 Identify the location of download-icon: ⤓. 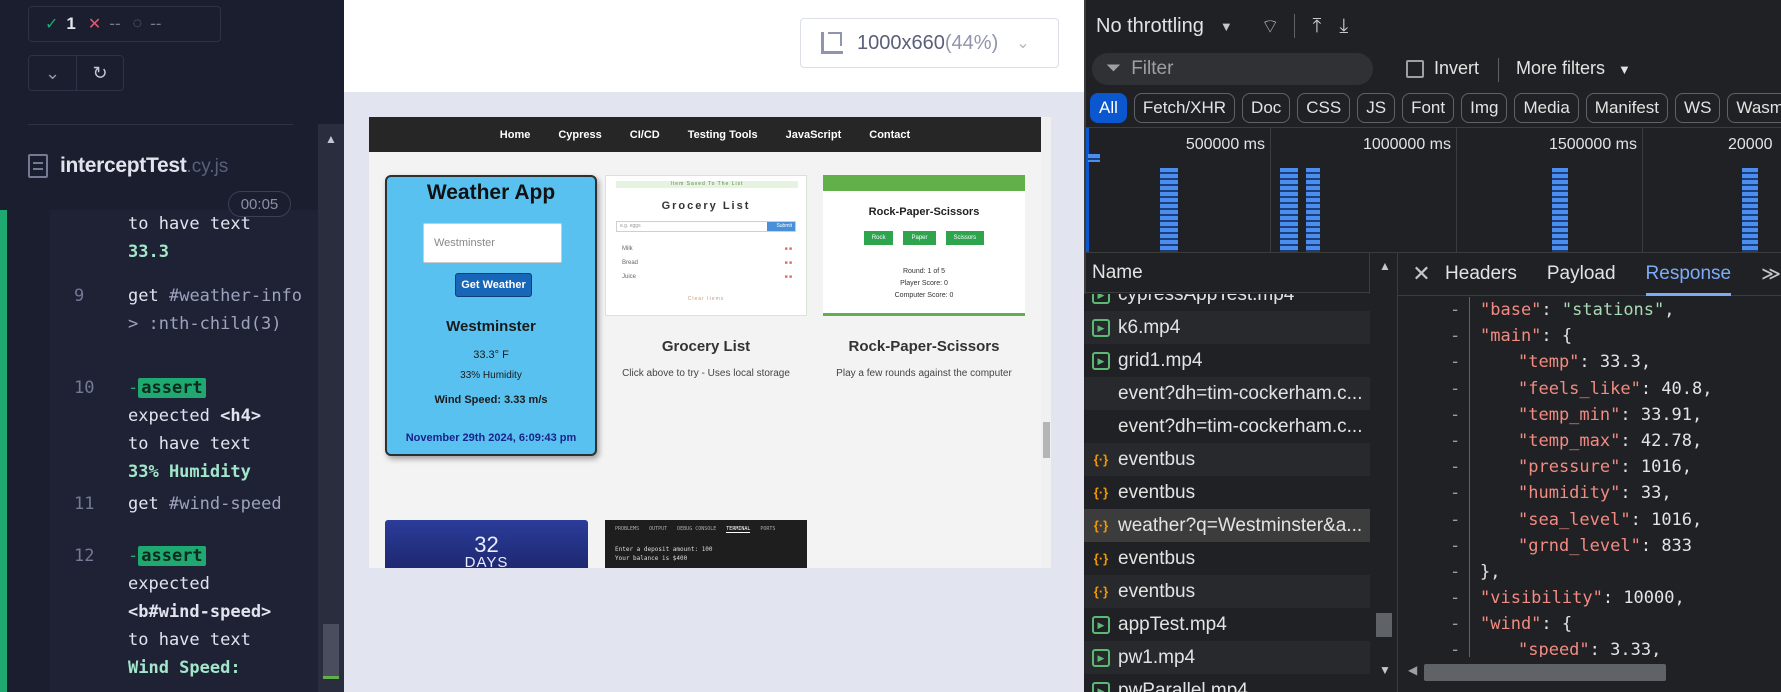
(1343, 26).